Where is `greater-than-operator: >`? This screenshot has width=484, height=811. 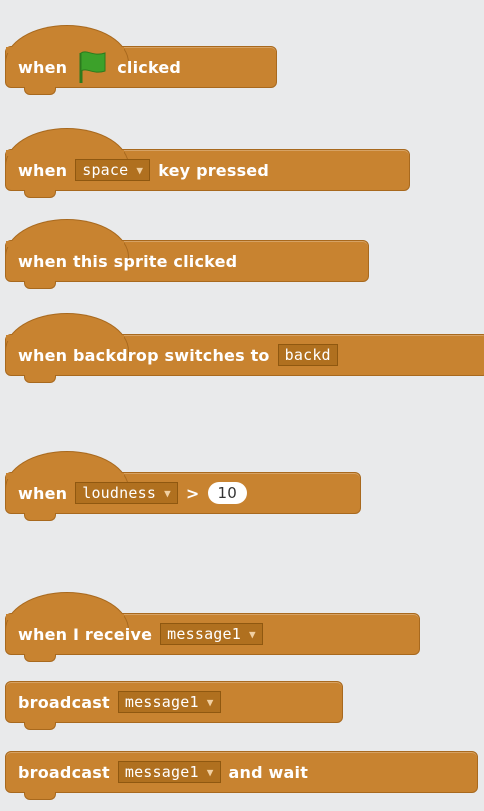 greater-than-operator: > is located at coordinates (192, 493).